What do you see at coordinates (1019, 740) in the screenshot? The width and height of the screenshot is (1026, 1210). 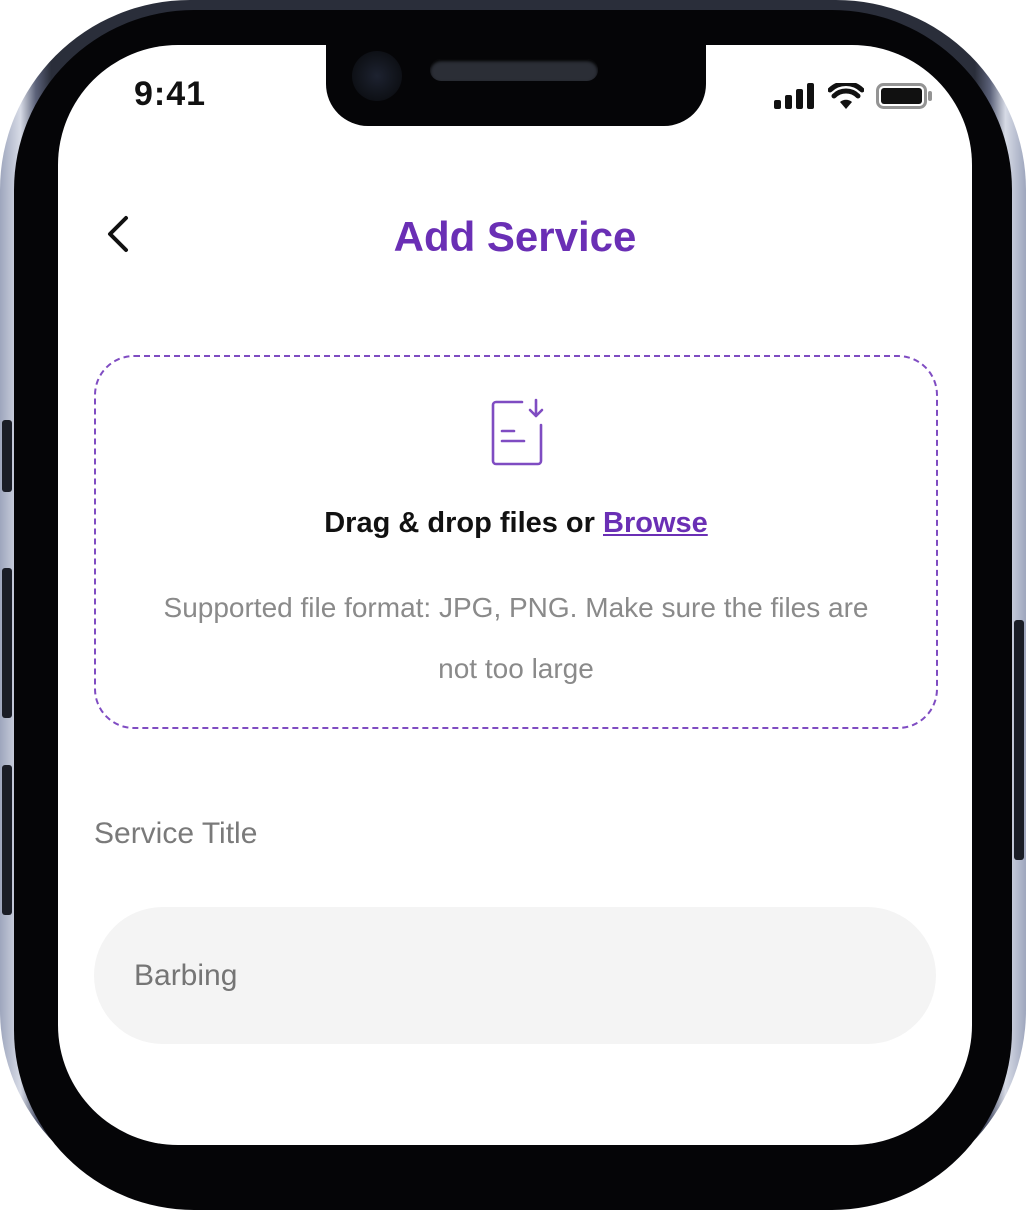 I see `side-button-power` at bounding box center [1019, 740].